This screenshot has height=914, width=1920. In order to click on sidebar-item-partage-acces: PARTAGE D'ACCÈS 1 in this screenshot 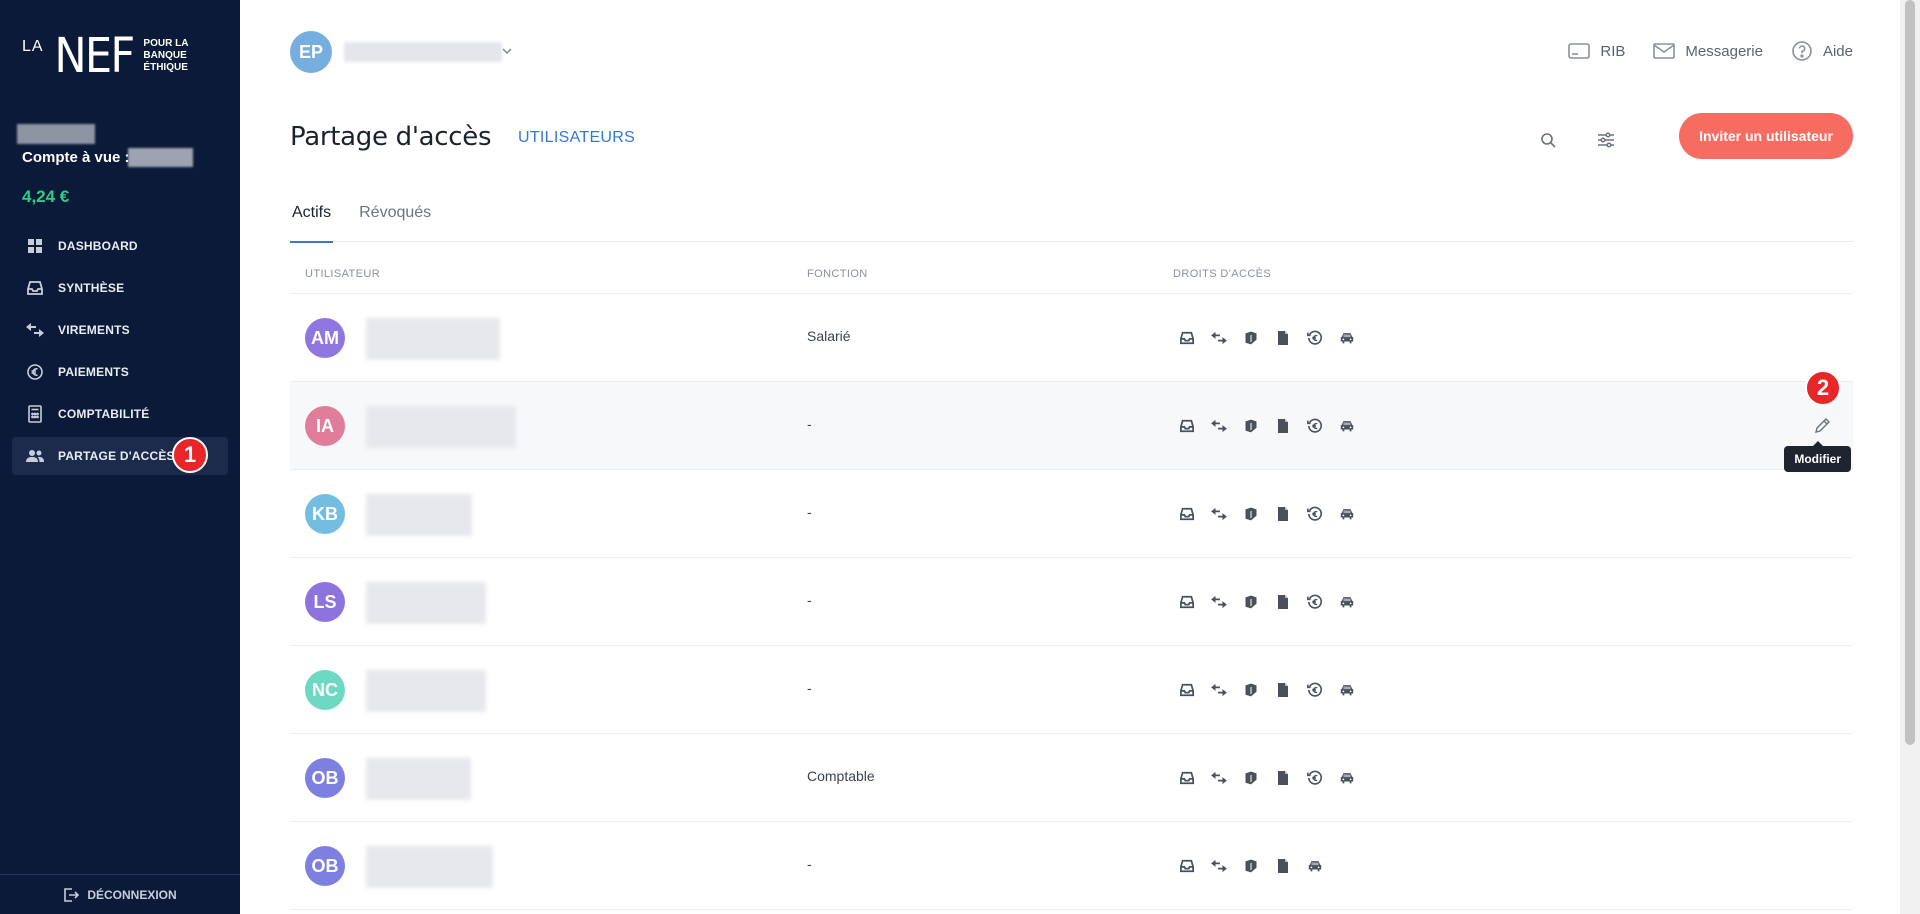, I will do `click(120, 456)`.